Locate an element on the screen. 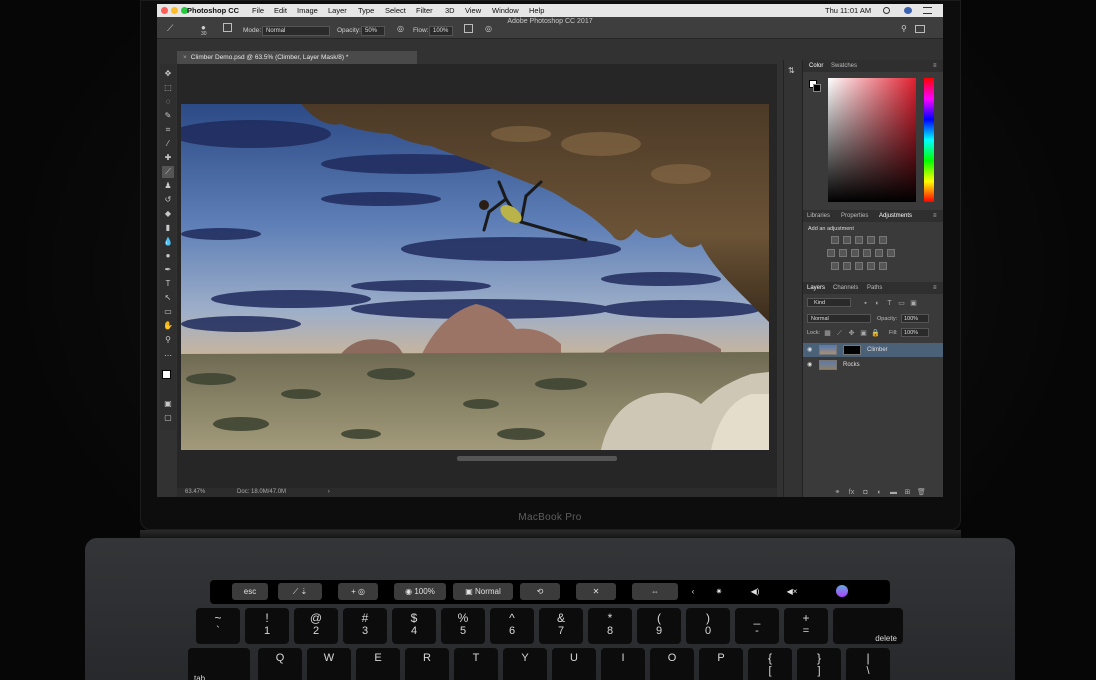 This screenshot has height=680, width=1096. hue-slider is located at coordinates (929, 140).